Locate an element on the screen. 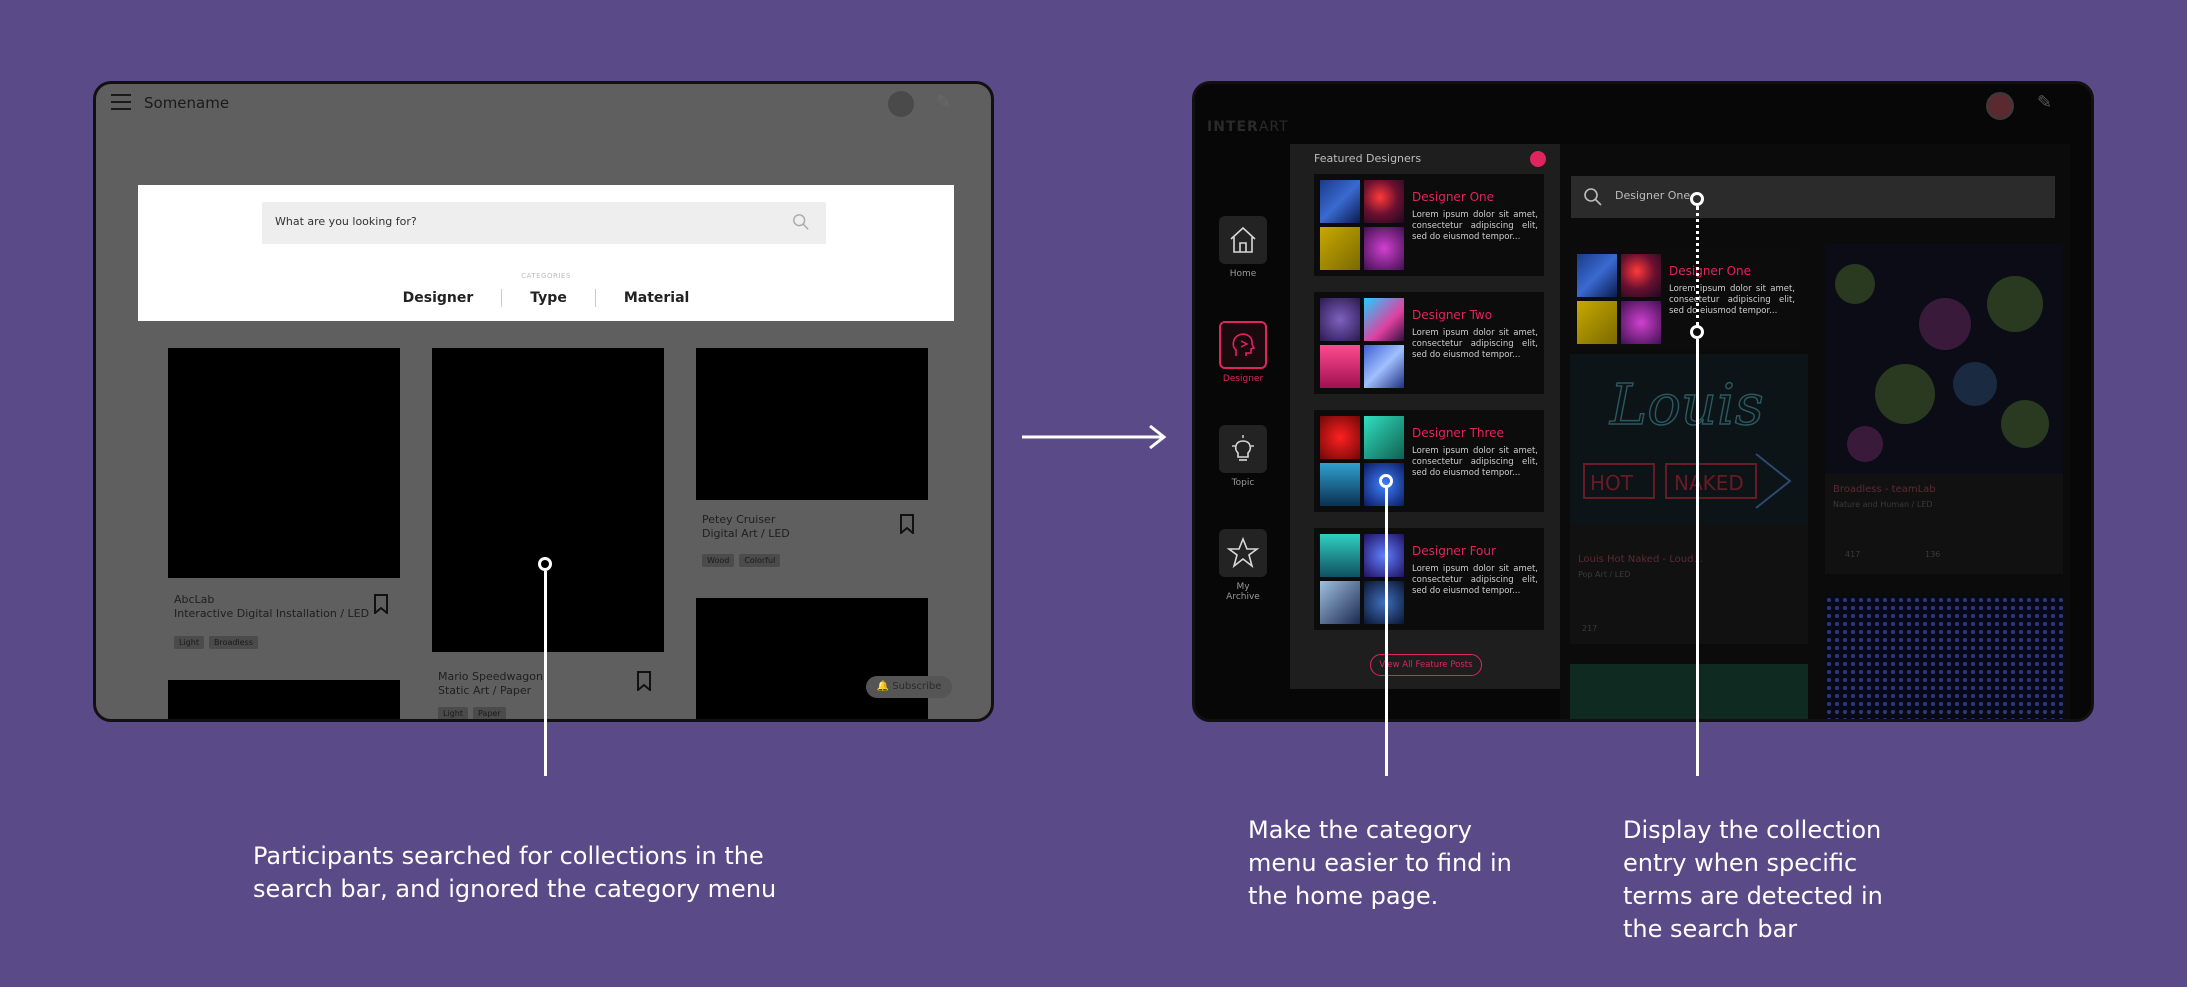  nav-designer: Designer is located at coordinates (1243, 352).